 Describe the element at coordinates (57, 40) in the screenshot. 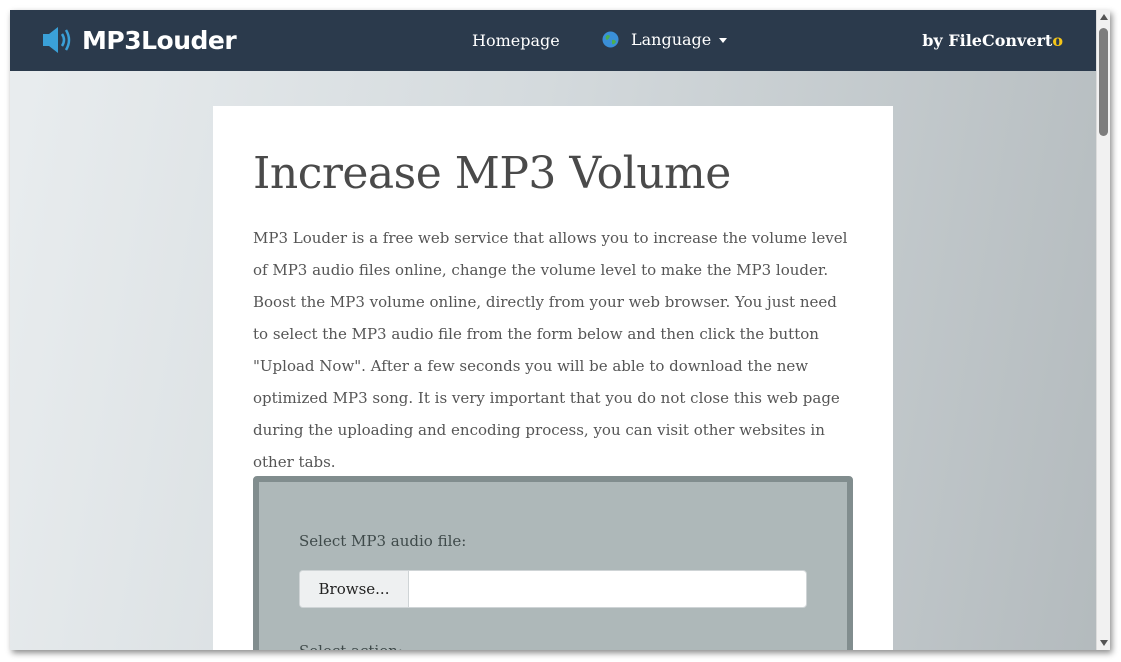

I see `speaker-icon` at that location.